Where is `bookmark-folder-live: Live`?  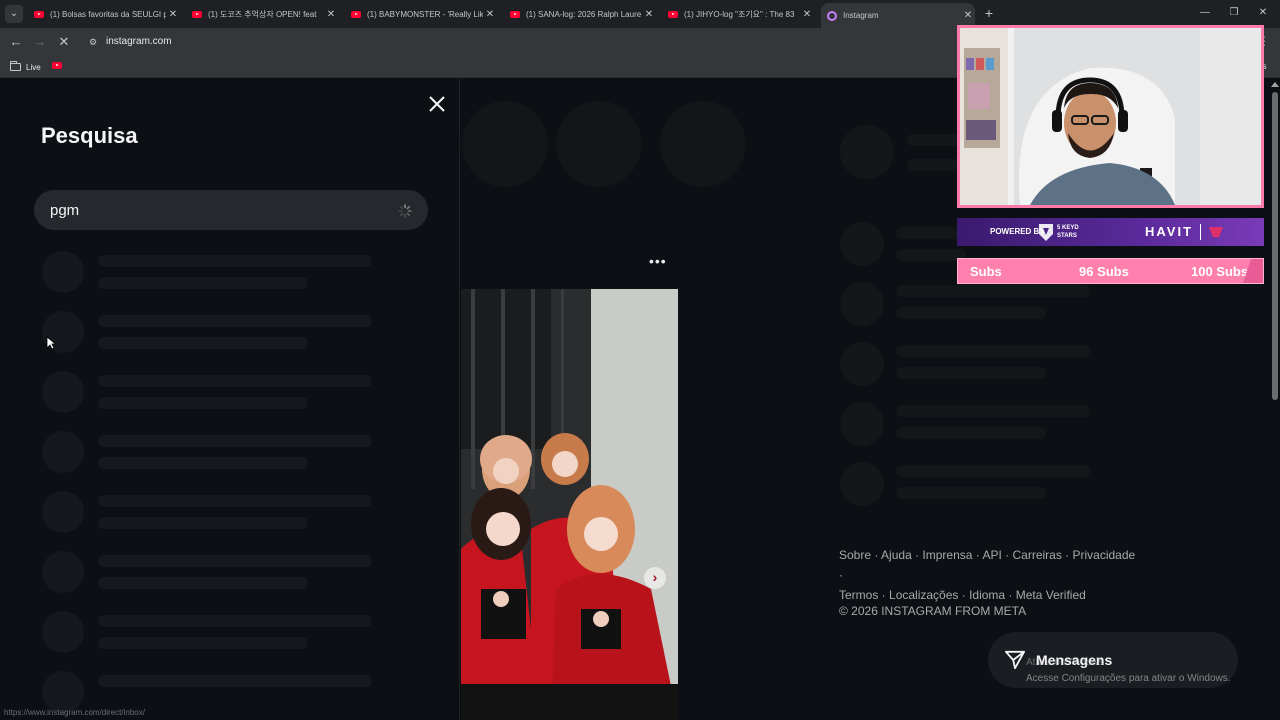 bookmark-folder-live: Live is located at coordinates (25, 67).